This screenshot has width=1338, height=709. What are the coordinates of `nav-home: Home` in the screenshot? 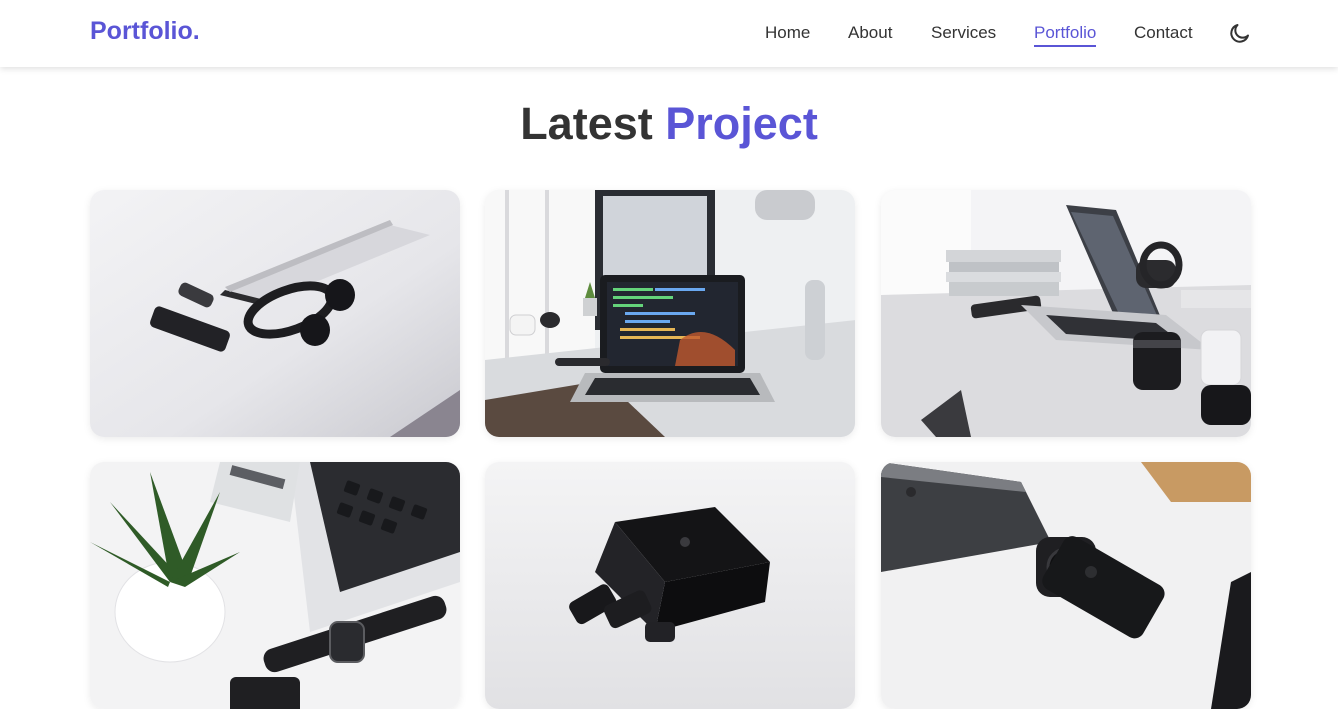 It's located at (787, 32).